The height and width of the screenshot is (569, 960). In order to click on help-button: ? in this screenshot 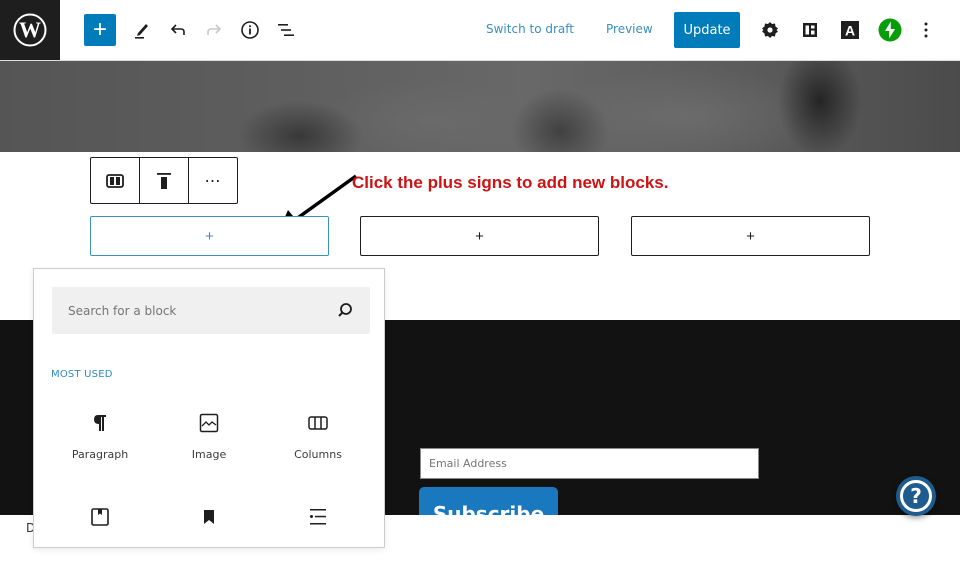, I will do `click(916, 496)`.